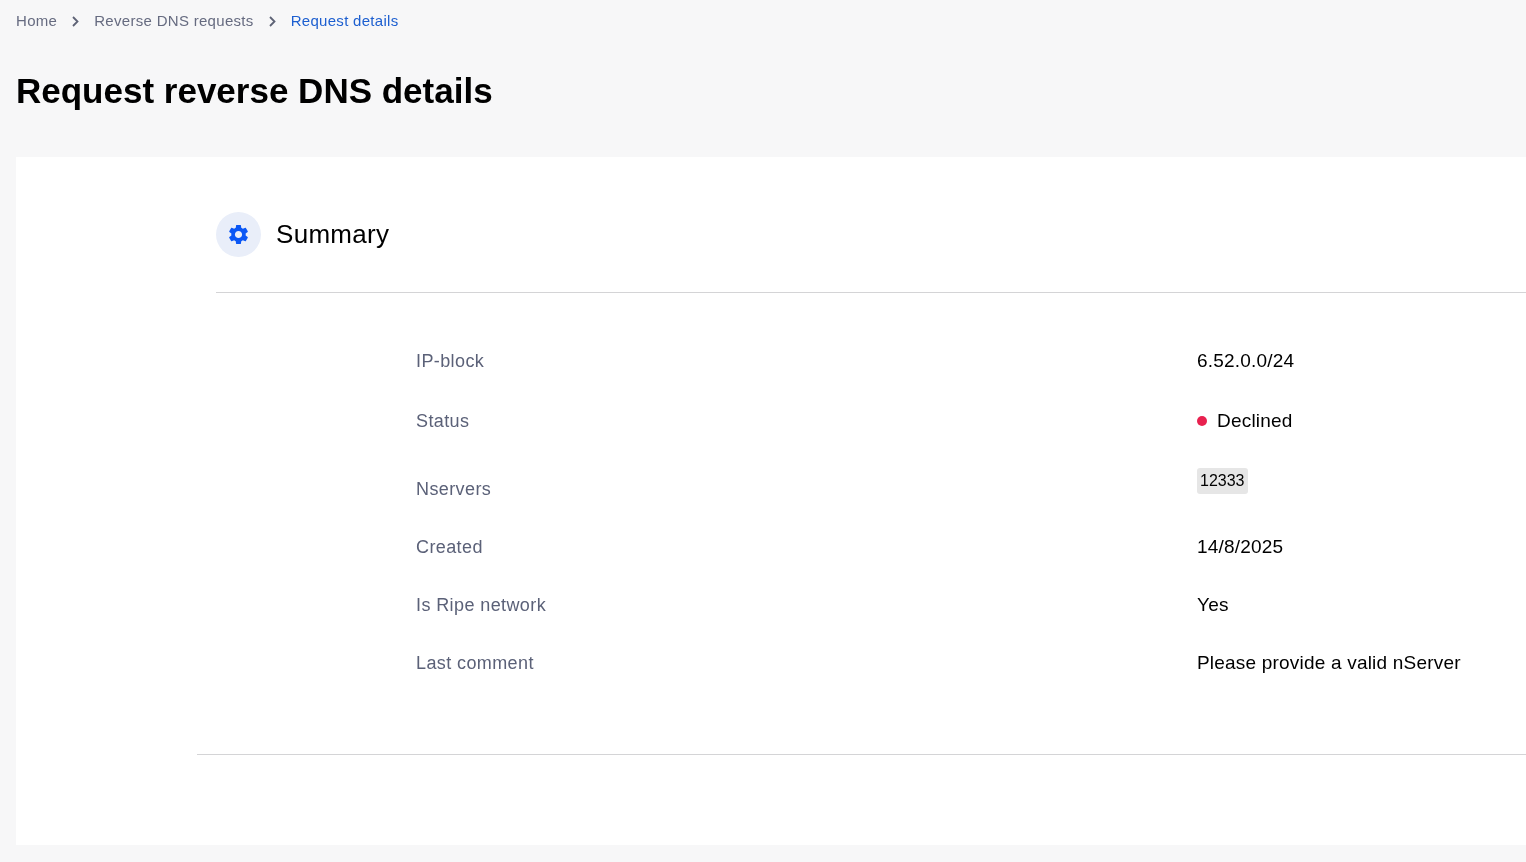 Image resolution: width=1526 pixels, height=862 pixels. What do you see at coordinates (174, 21) in the screenshot?
I see `breadcrumb-link: Reverse DNS requests` at bounding box center [174, 21].